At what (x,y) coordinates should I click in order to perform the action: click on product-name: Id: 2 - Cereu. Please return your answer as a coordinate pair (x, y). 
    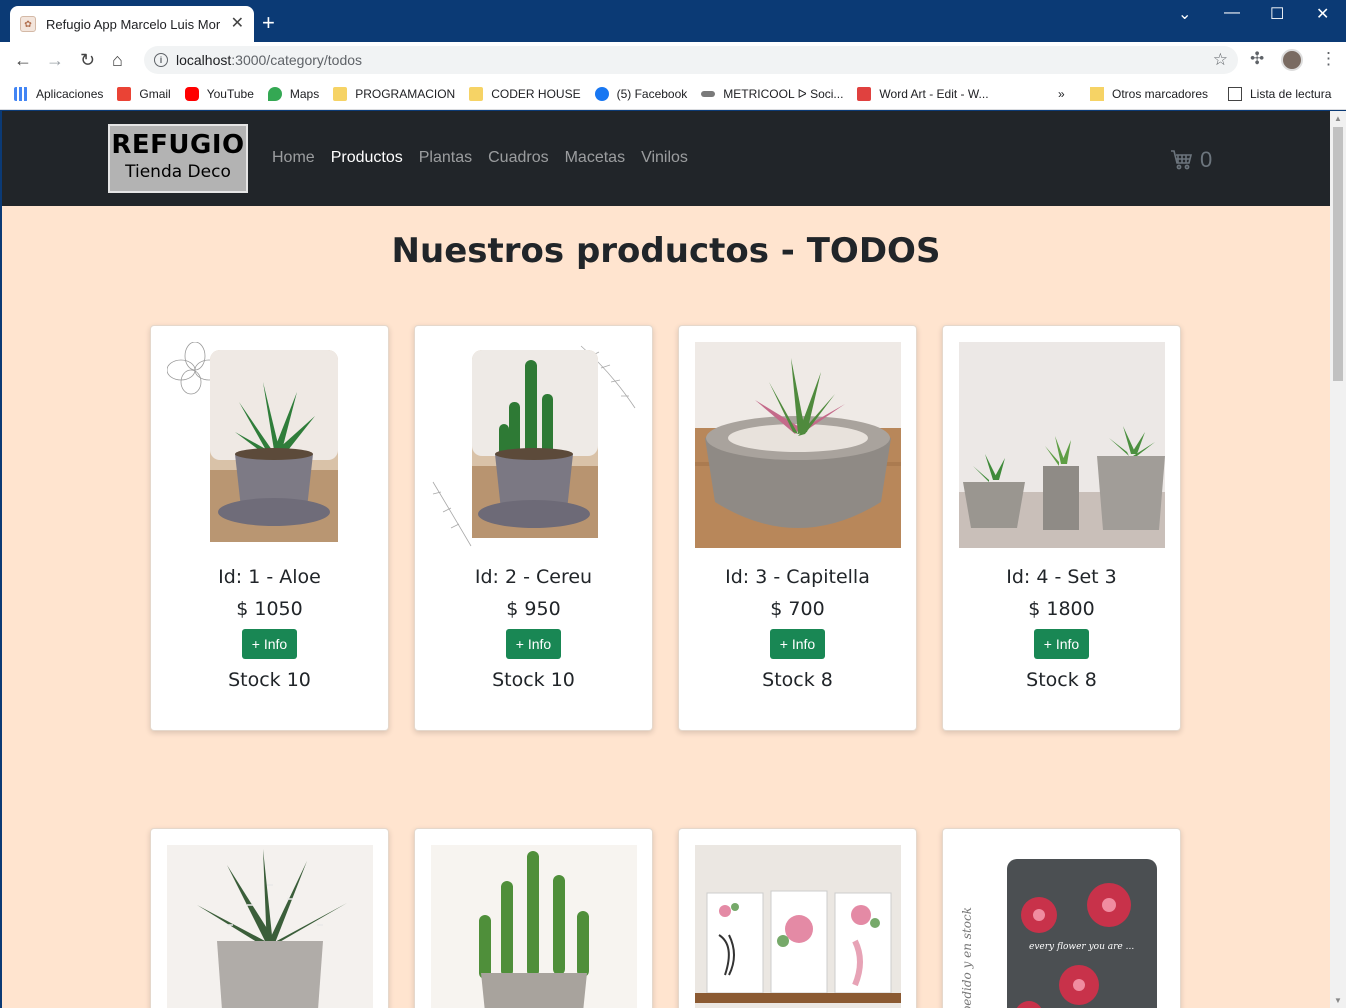
    Looking at the image, I should click on (533, 577).